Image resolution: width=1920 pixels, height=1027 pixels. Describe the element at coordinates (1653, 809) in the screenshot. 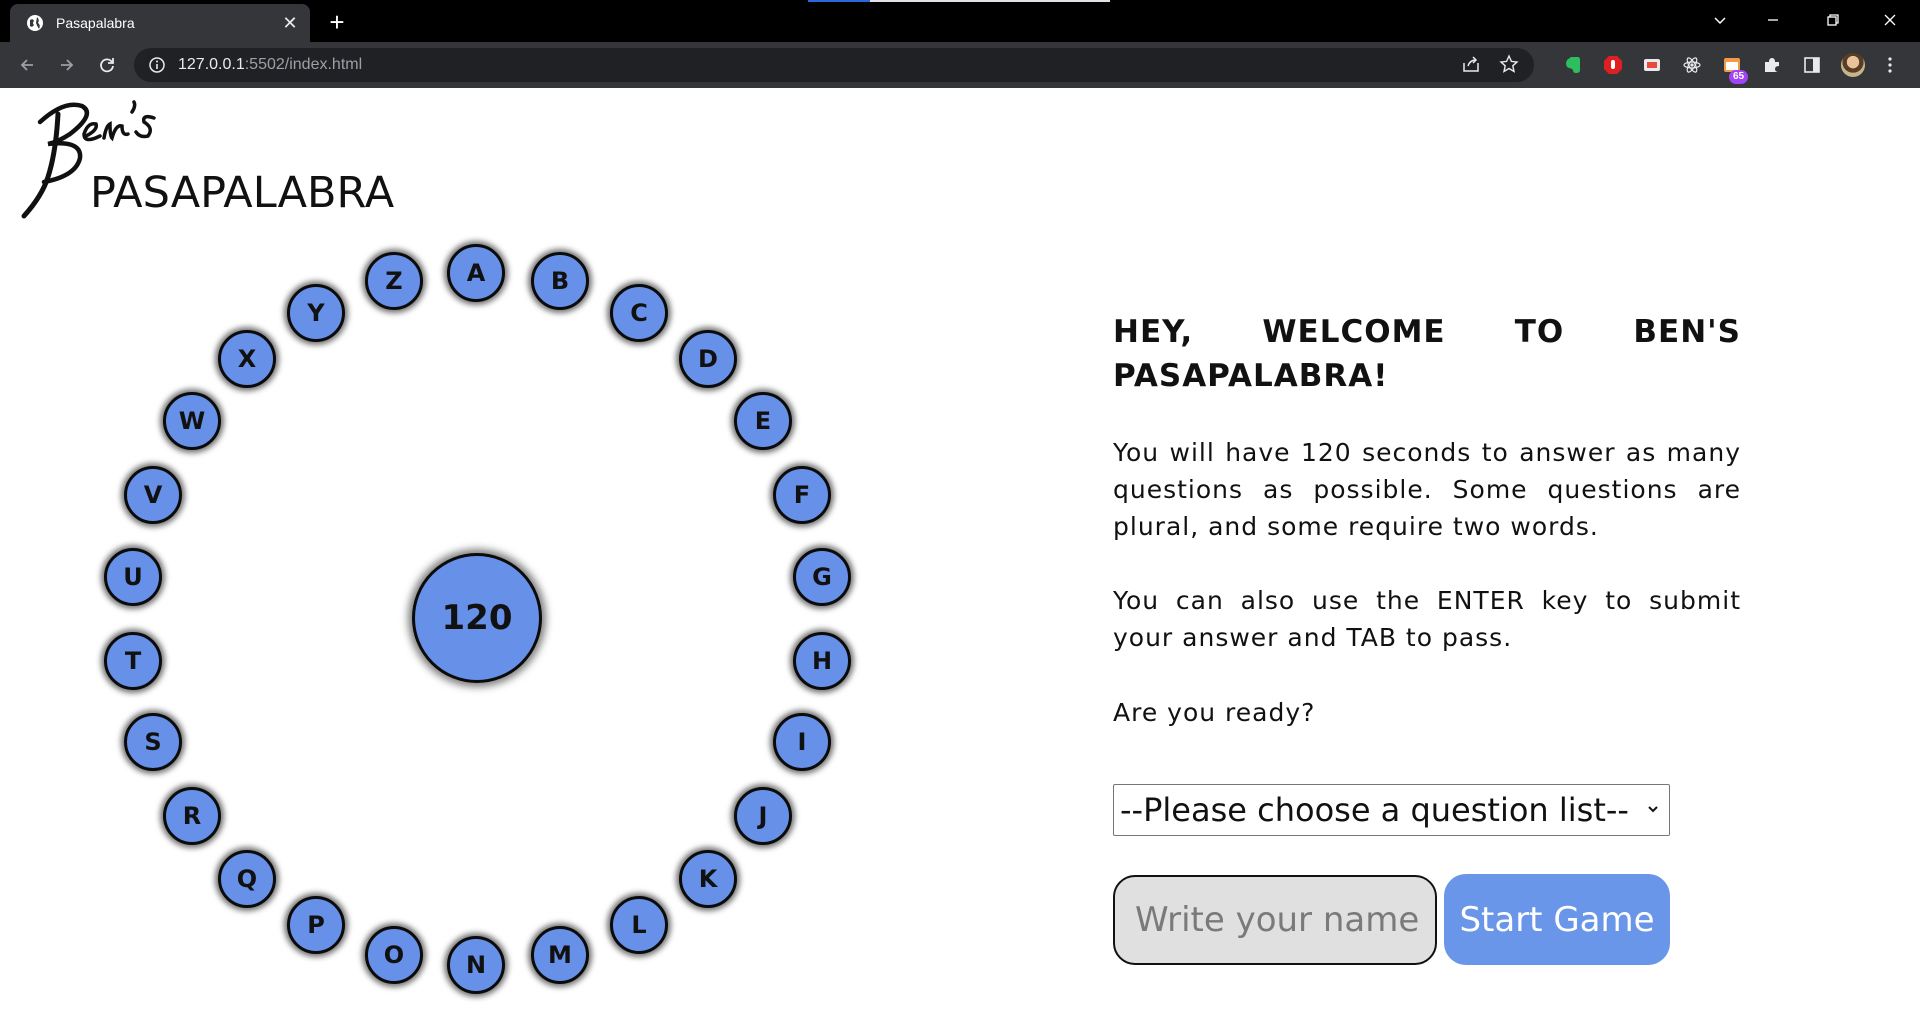

I see `chevron-down-icon` at that location.